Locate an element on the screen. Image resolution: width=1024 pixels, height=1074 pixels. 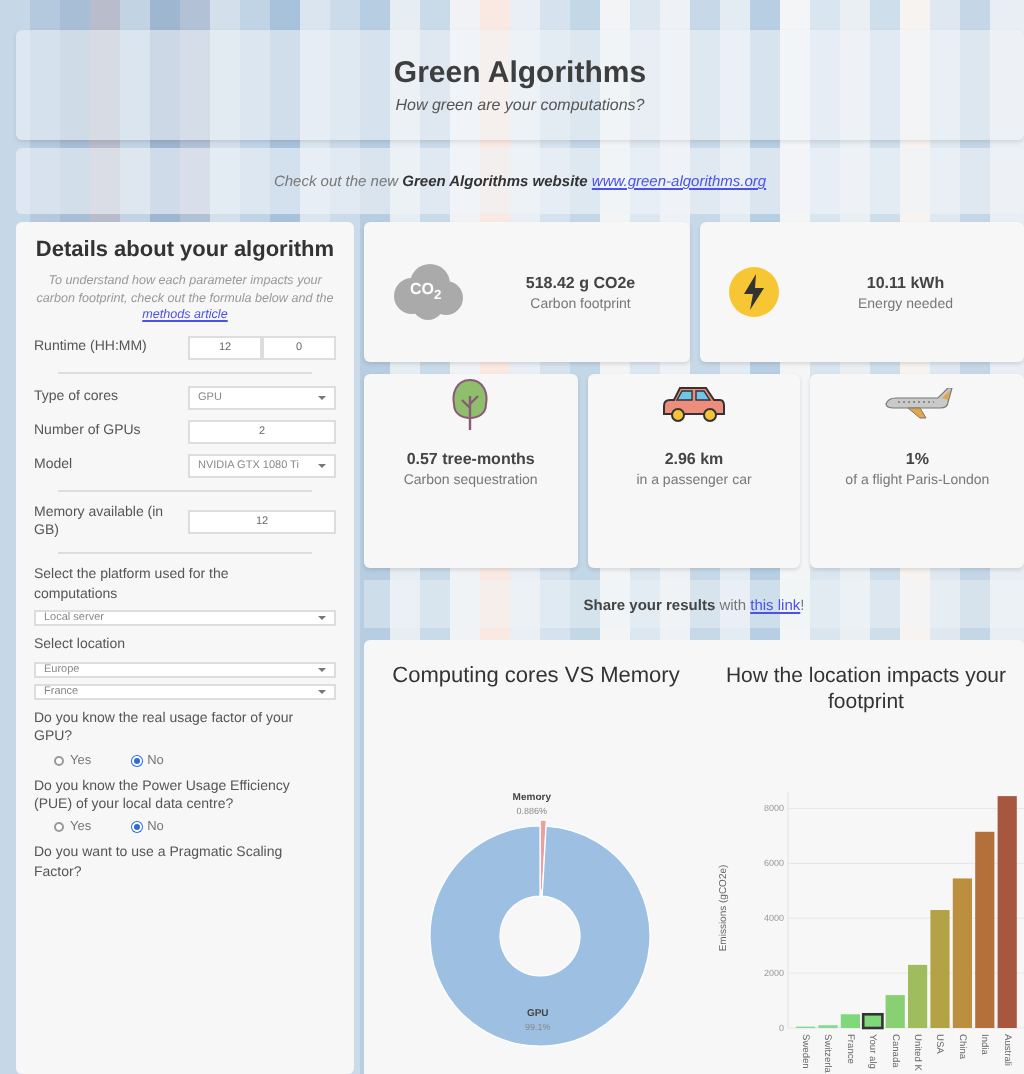
equivalent-value: 2.96 km is located at coordinates (694, 459).